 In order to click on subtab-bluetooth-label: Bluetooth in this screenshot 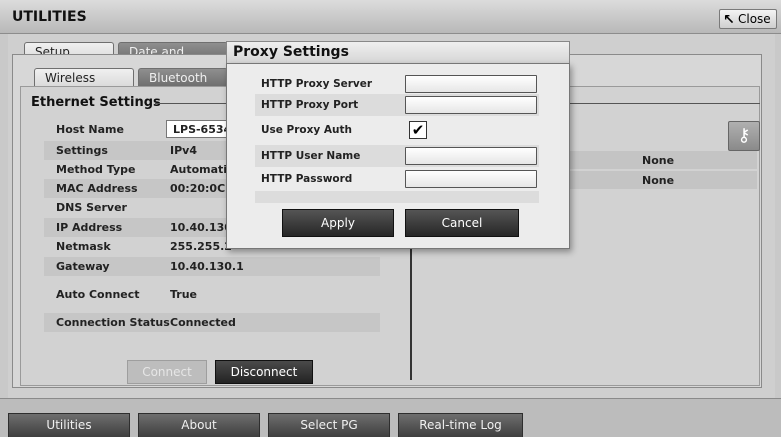, I will do `click(178, 78)`.